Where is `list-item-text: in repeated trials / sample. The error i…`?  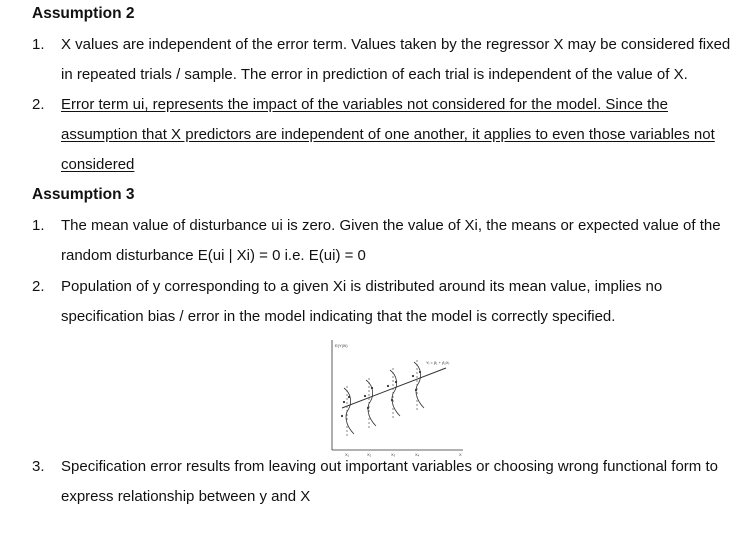 list-item-text: in repeated trials / sample. The error i… is located at coordinates (374, 74).